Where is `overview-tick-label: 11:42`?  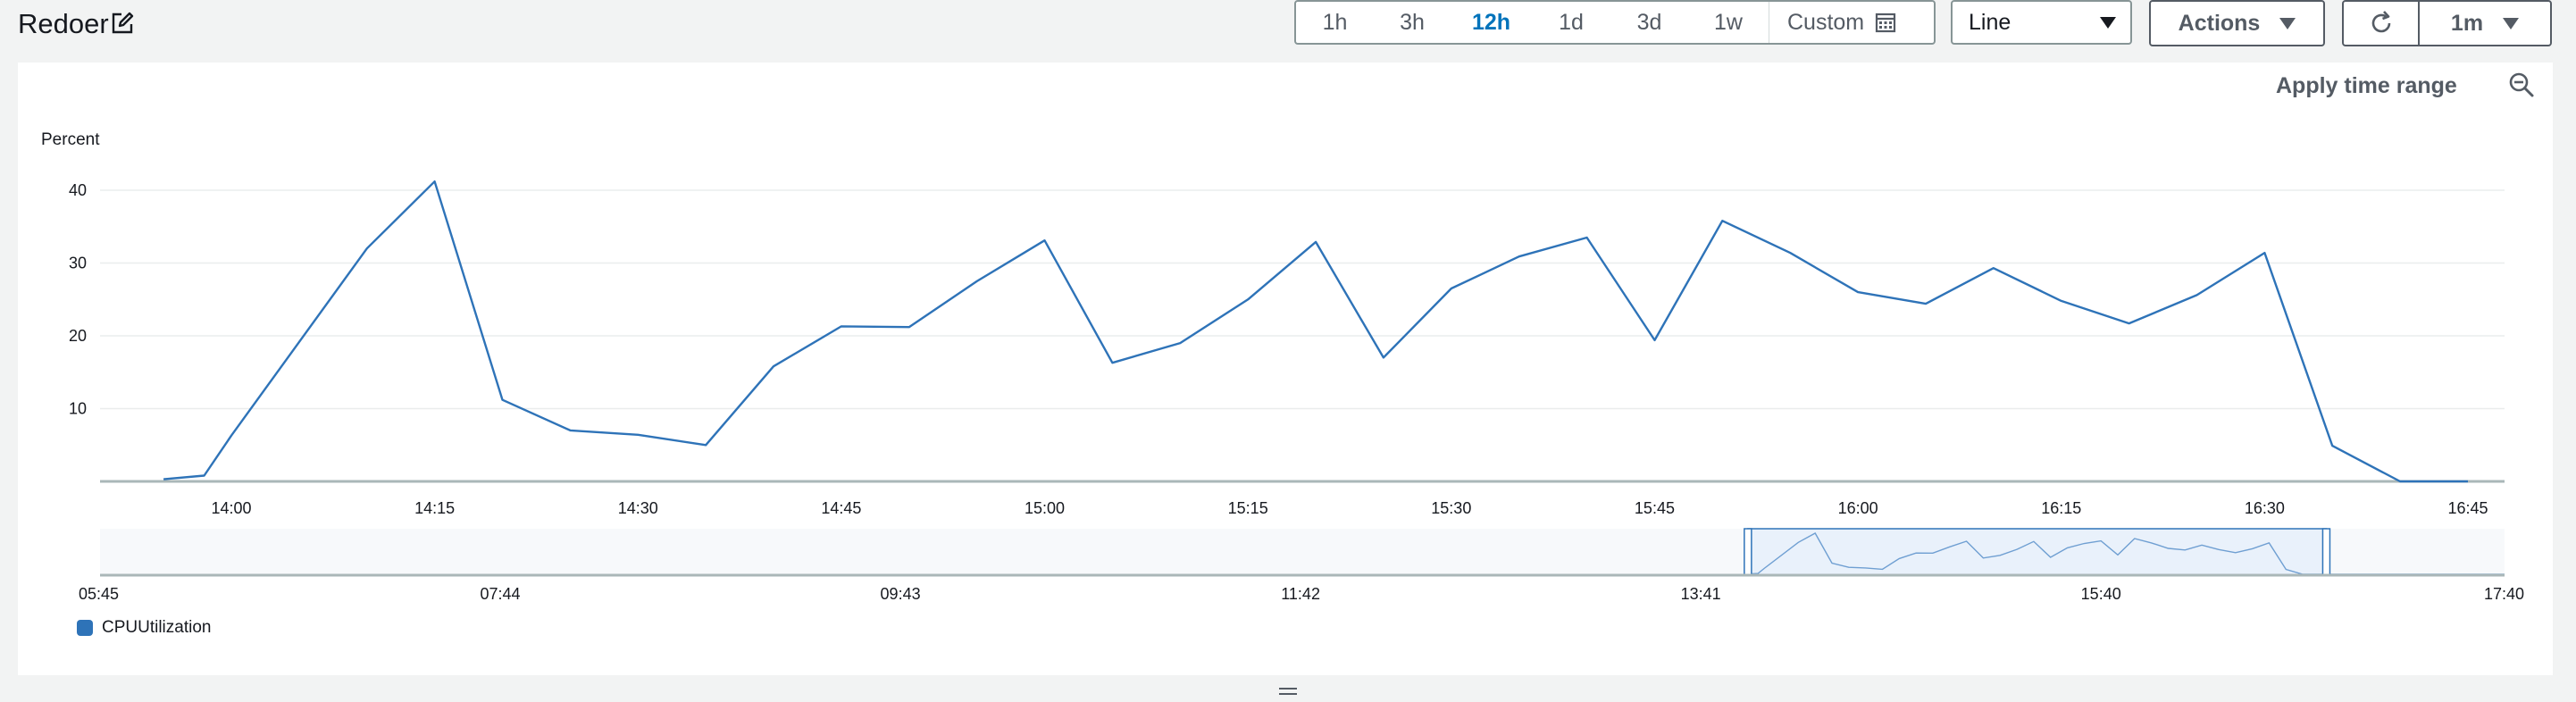
overview-tick-label: 11:42 is located at coordinates (1301, 594).